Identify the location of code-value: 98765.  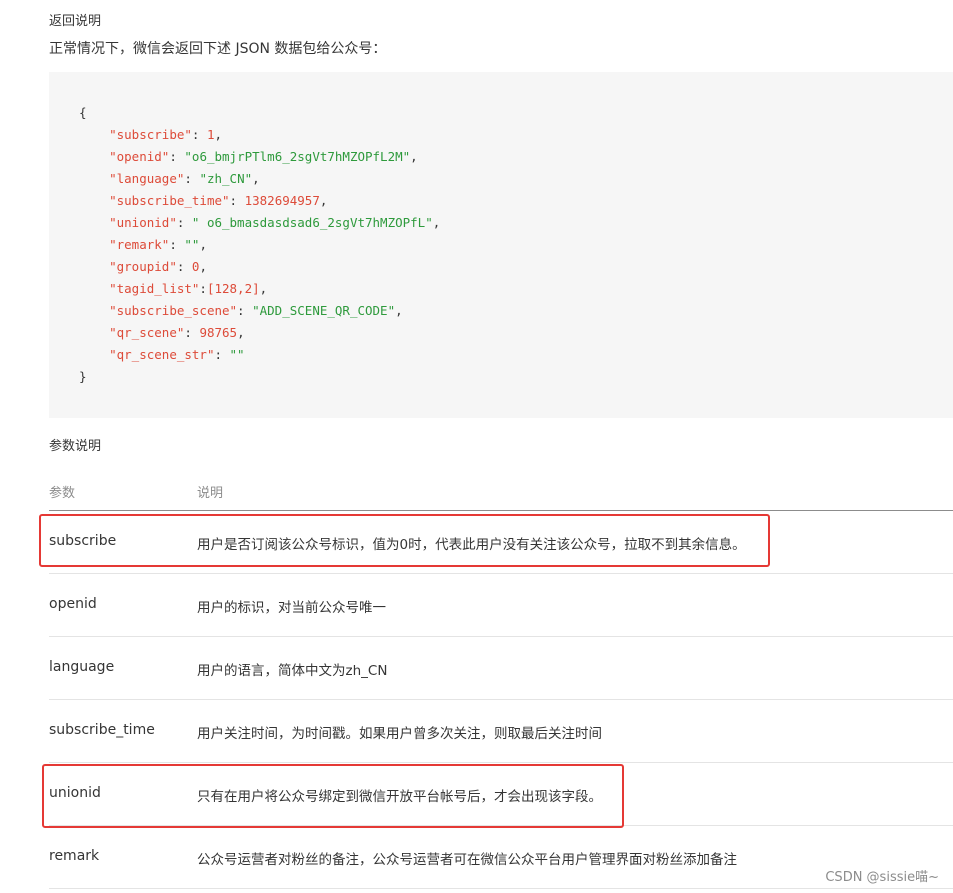
(218, 332).